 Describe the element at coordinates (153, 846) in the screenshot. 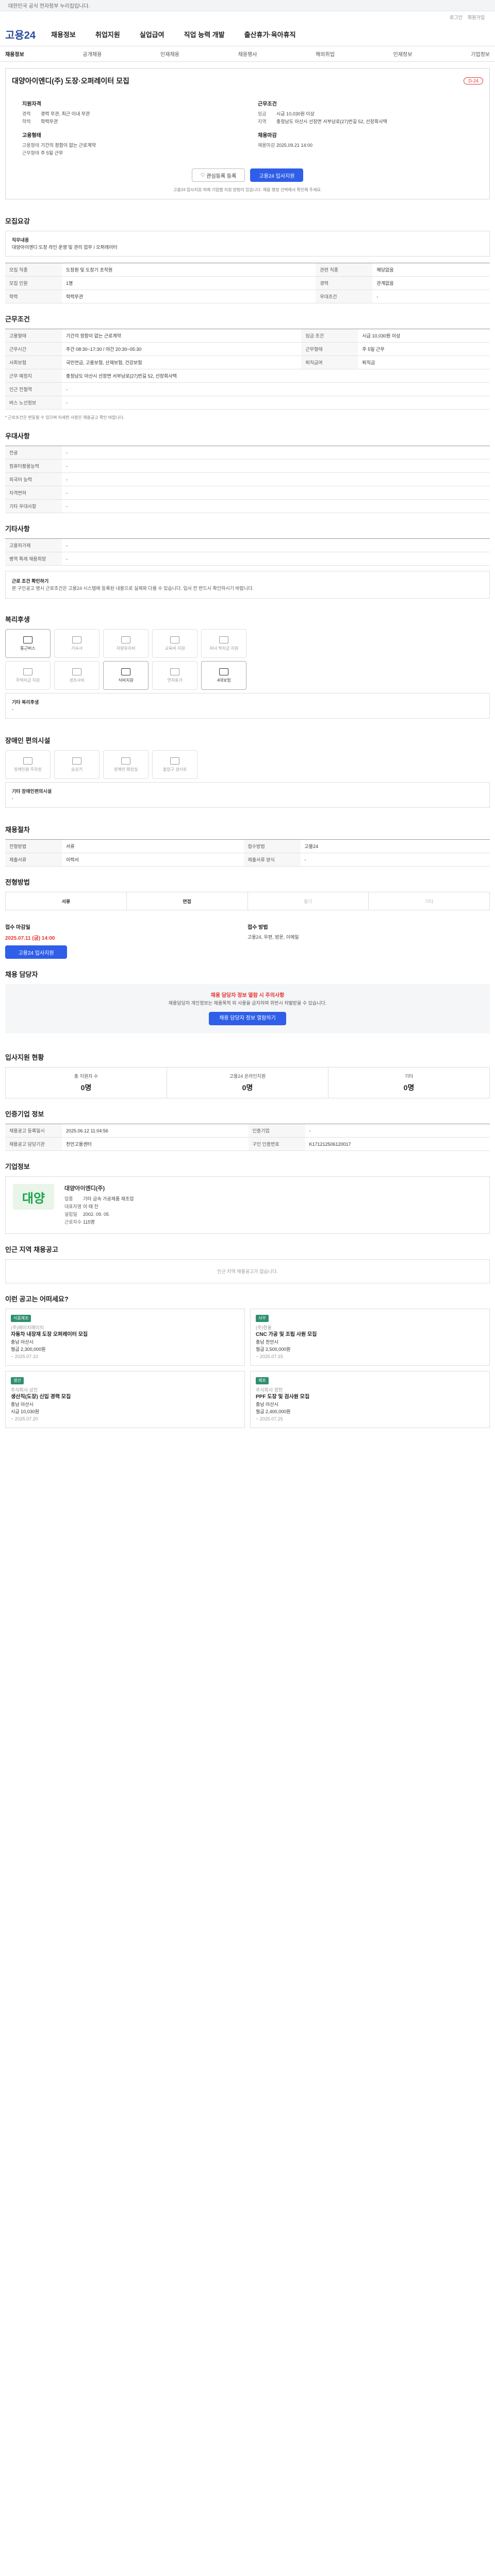

I see `td: 서류` at that location.